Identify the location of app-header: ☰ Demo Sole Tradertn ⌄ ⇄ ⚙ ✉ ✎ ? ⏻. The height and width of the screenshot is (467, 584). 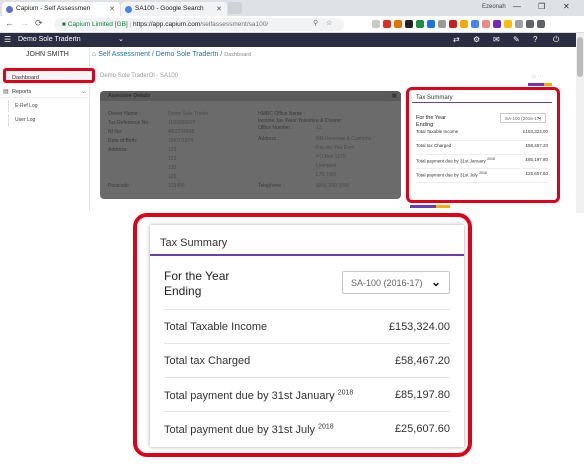
(292, 40).